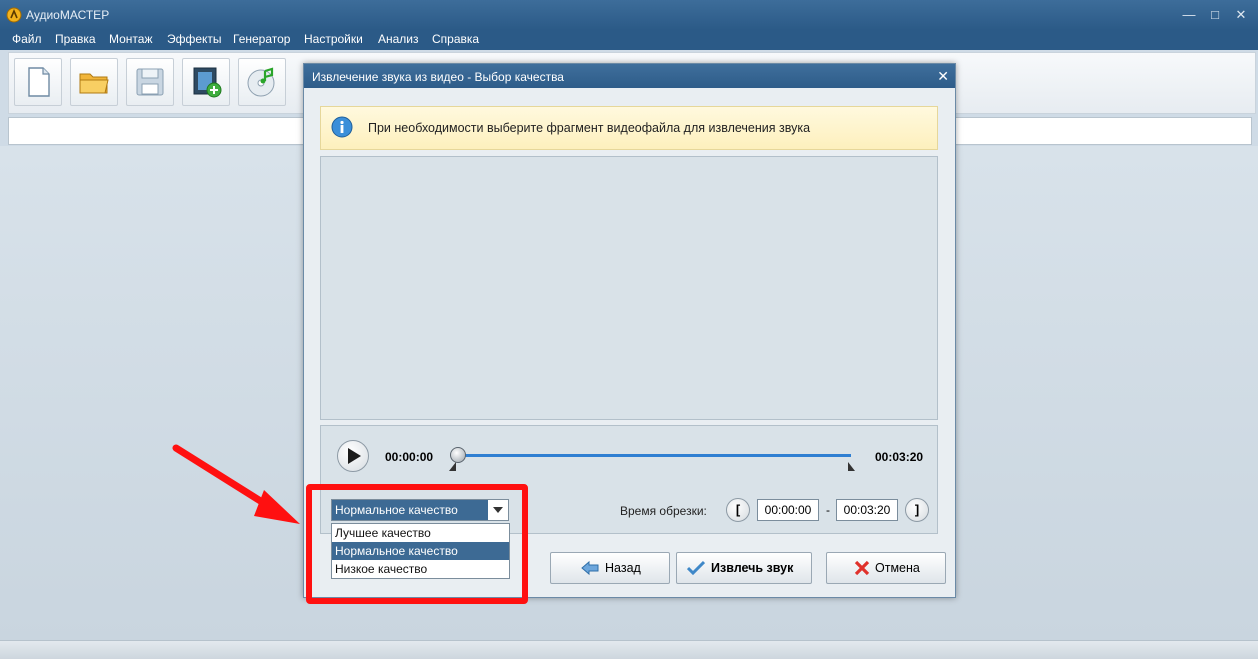  I want to click on maximize-button: □, so click(1215, 15).